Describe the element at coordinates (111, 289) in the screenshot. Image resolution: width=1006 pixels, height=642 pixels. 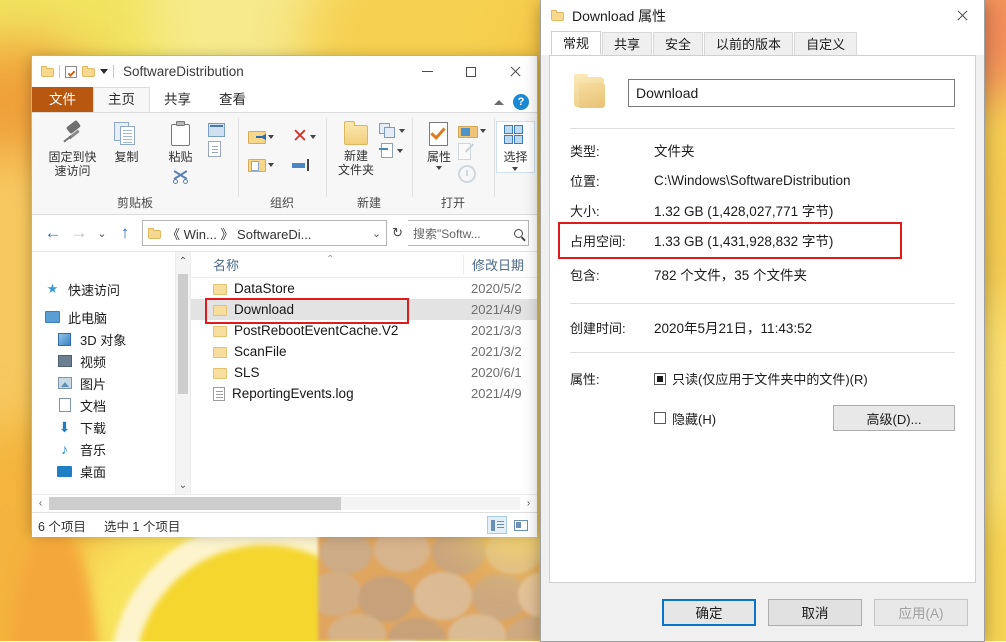
I see `sidebar-item-quick-access: ★ 快速访问` at that location.